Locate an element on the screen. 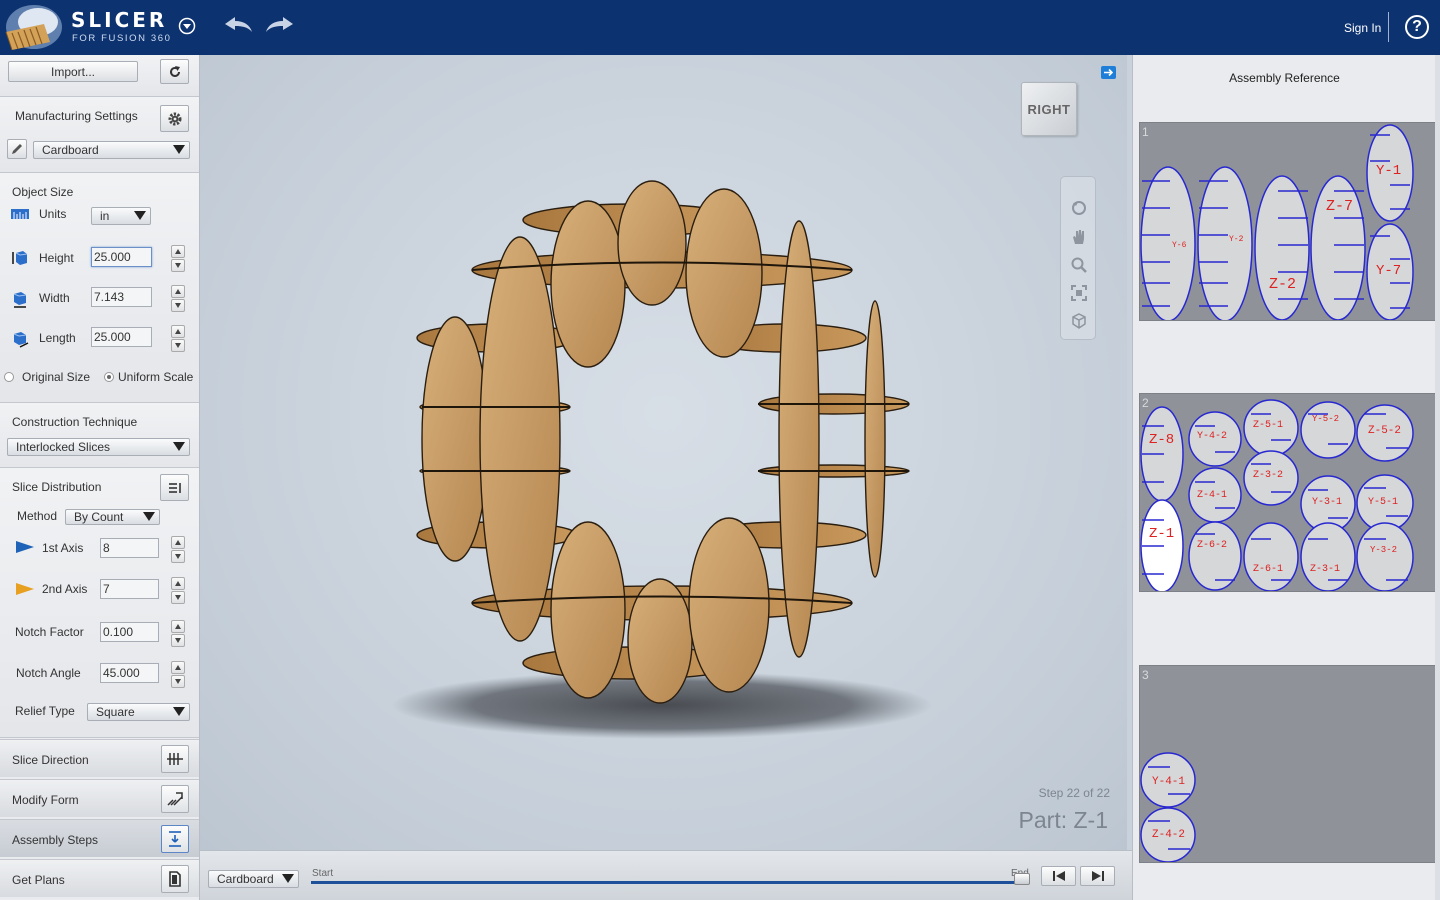  part-label-z31: Z-3-1 is located at coordinates (1325, 569).